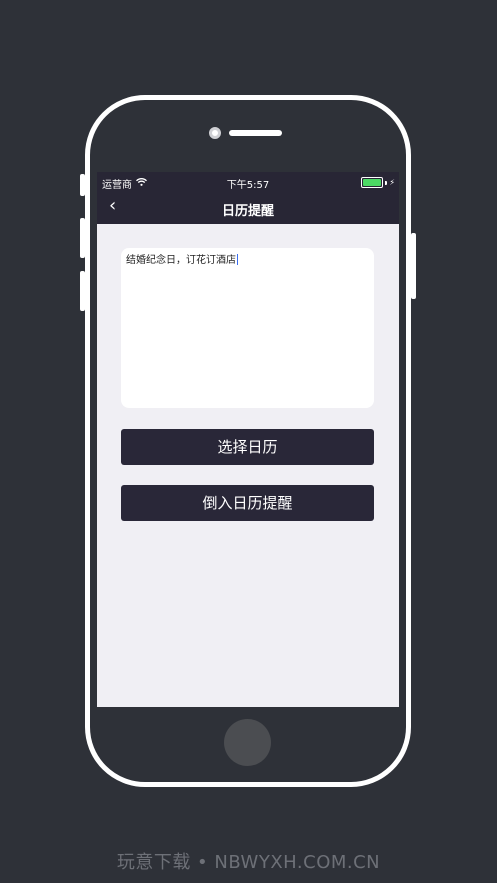 The image size is (497, 883). What do you see at coordinates (237, 259) in the screenshot?
I see `text-cursor` at bounding box center [237, 259].